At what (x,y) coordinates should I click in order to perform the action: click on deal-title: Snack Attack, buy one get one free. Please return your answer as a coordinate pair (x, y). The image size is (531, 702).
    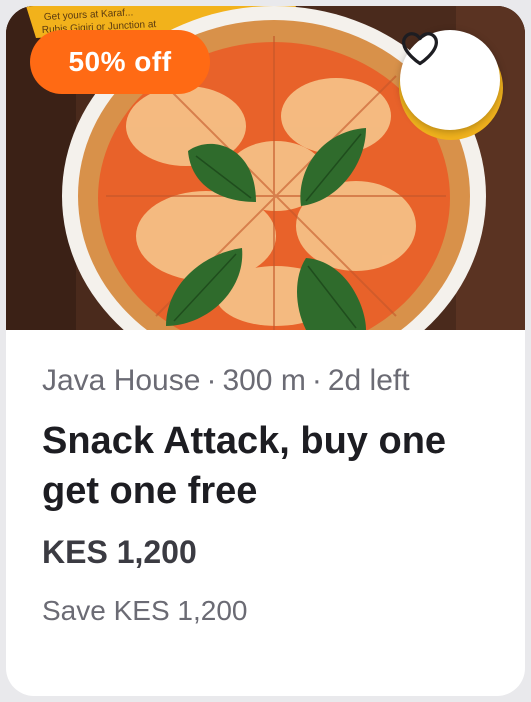
    Looking at the image, I should click on (244, 466).